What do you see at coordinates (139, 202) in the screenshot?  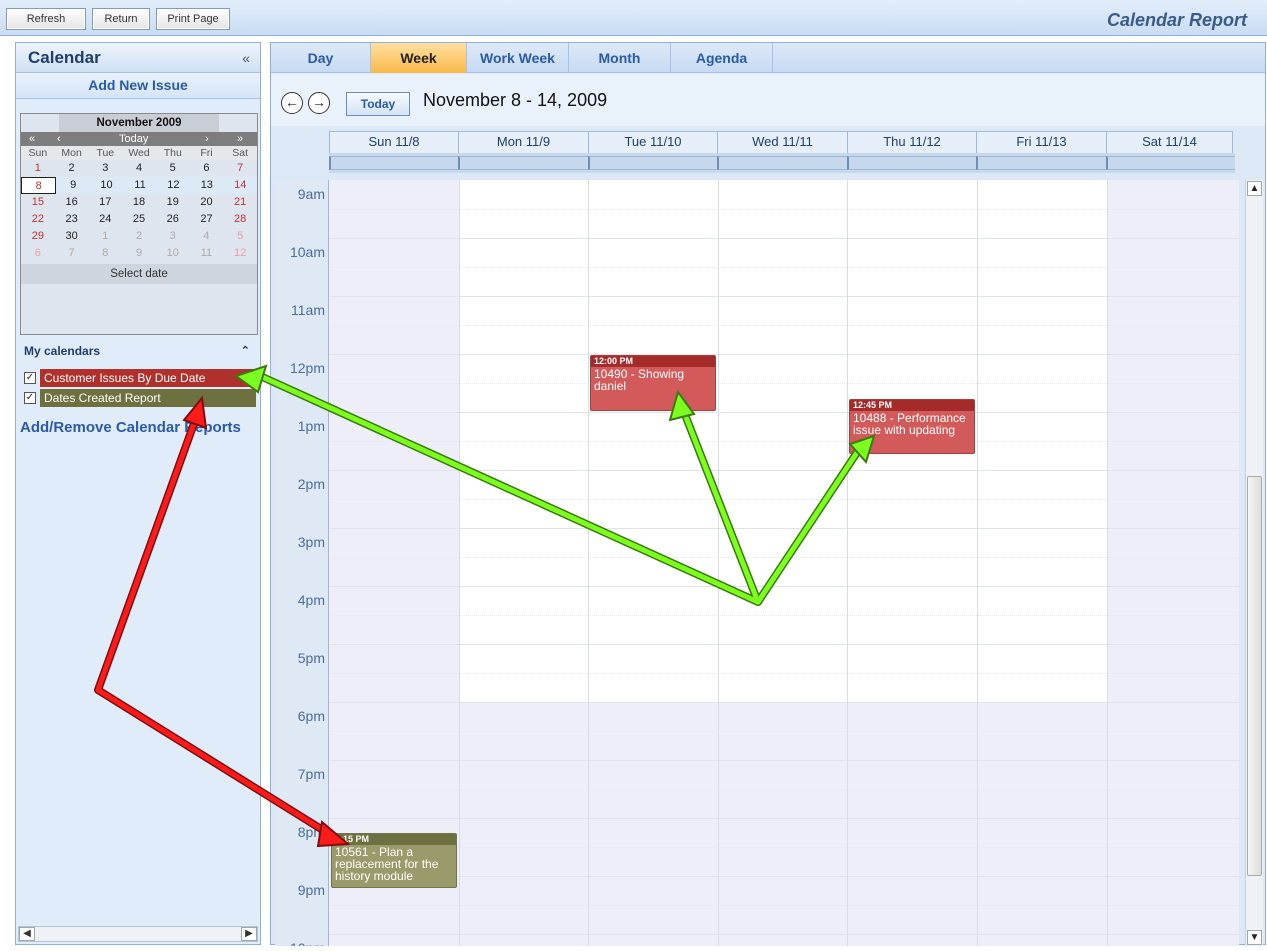 I see `day-cell: 18` at bounding box center [139, 202].